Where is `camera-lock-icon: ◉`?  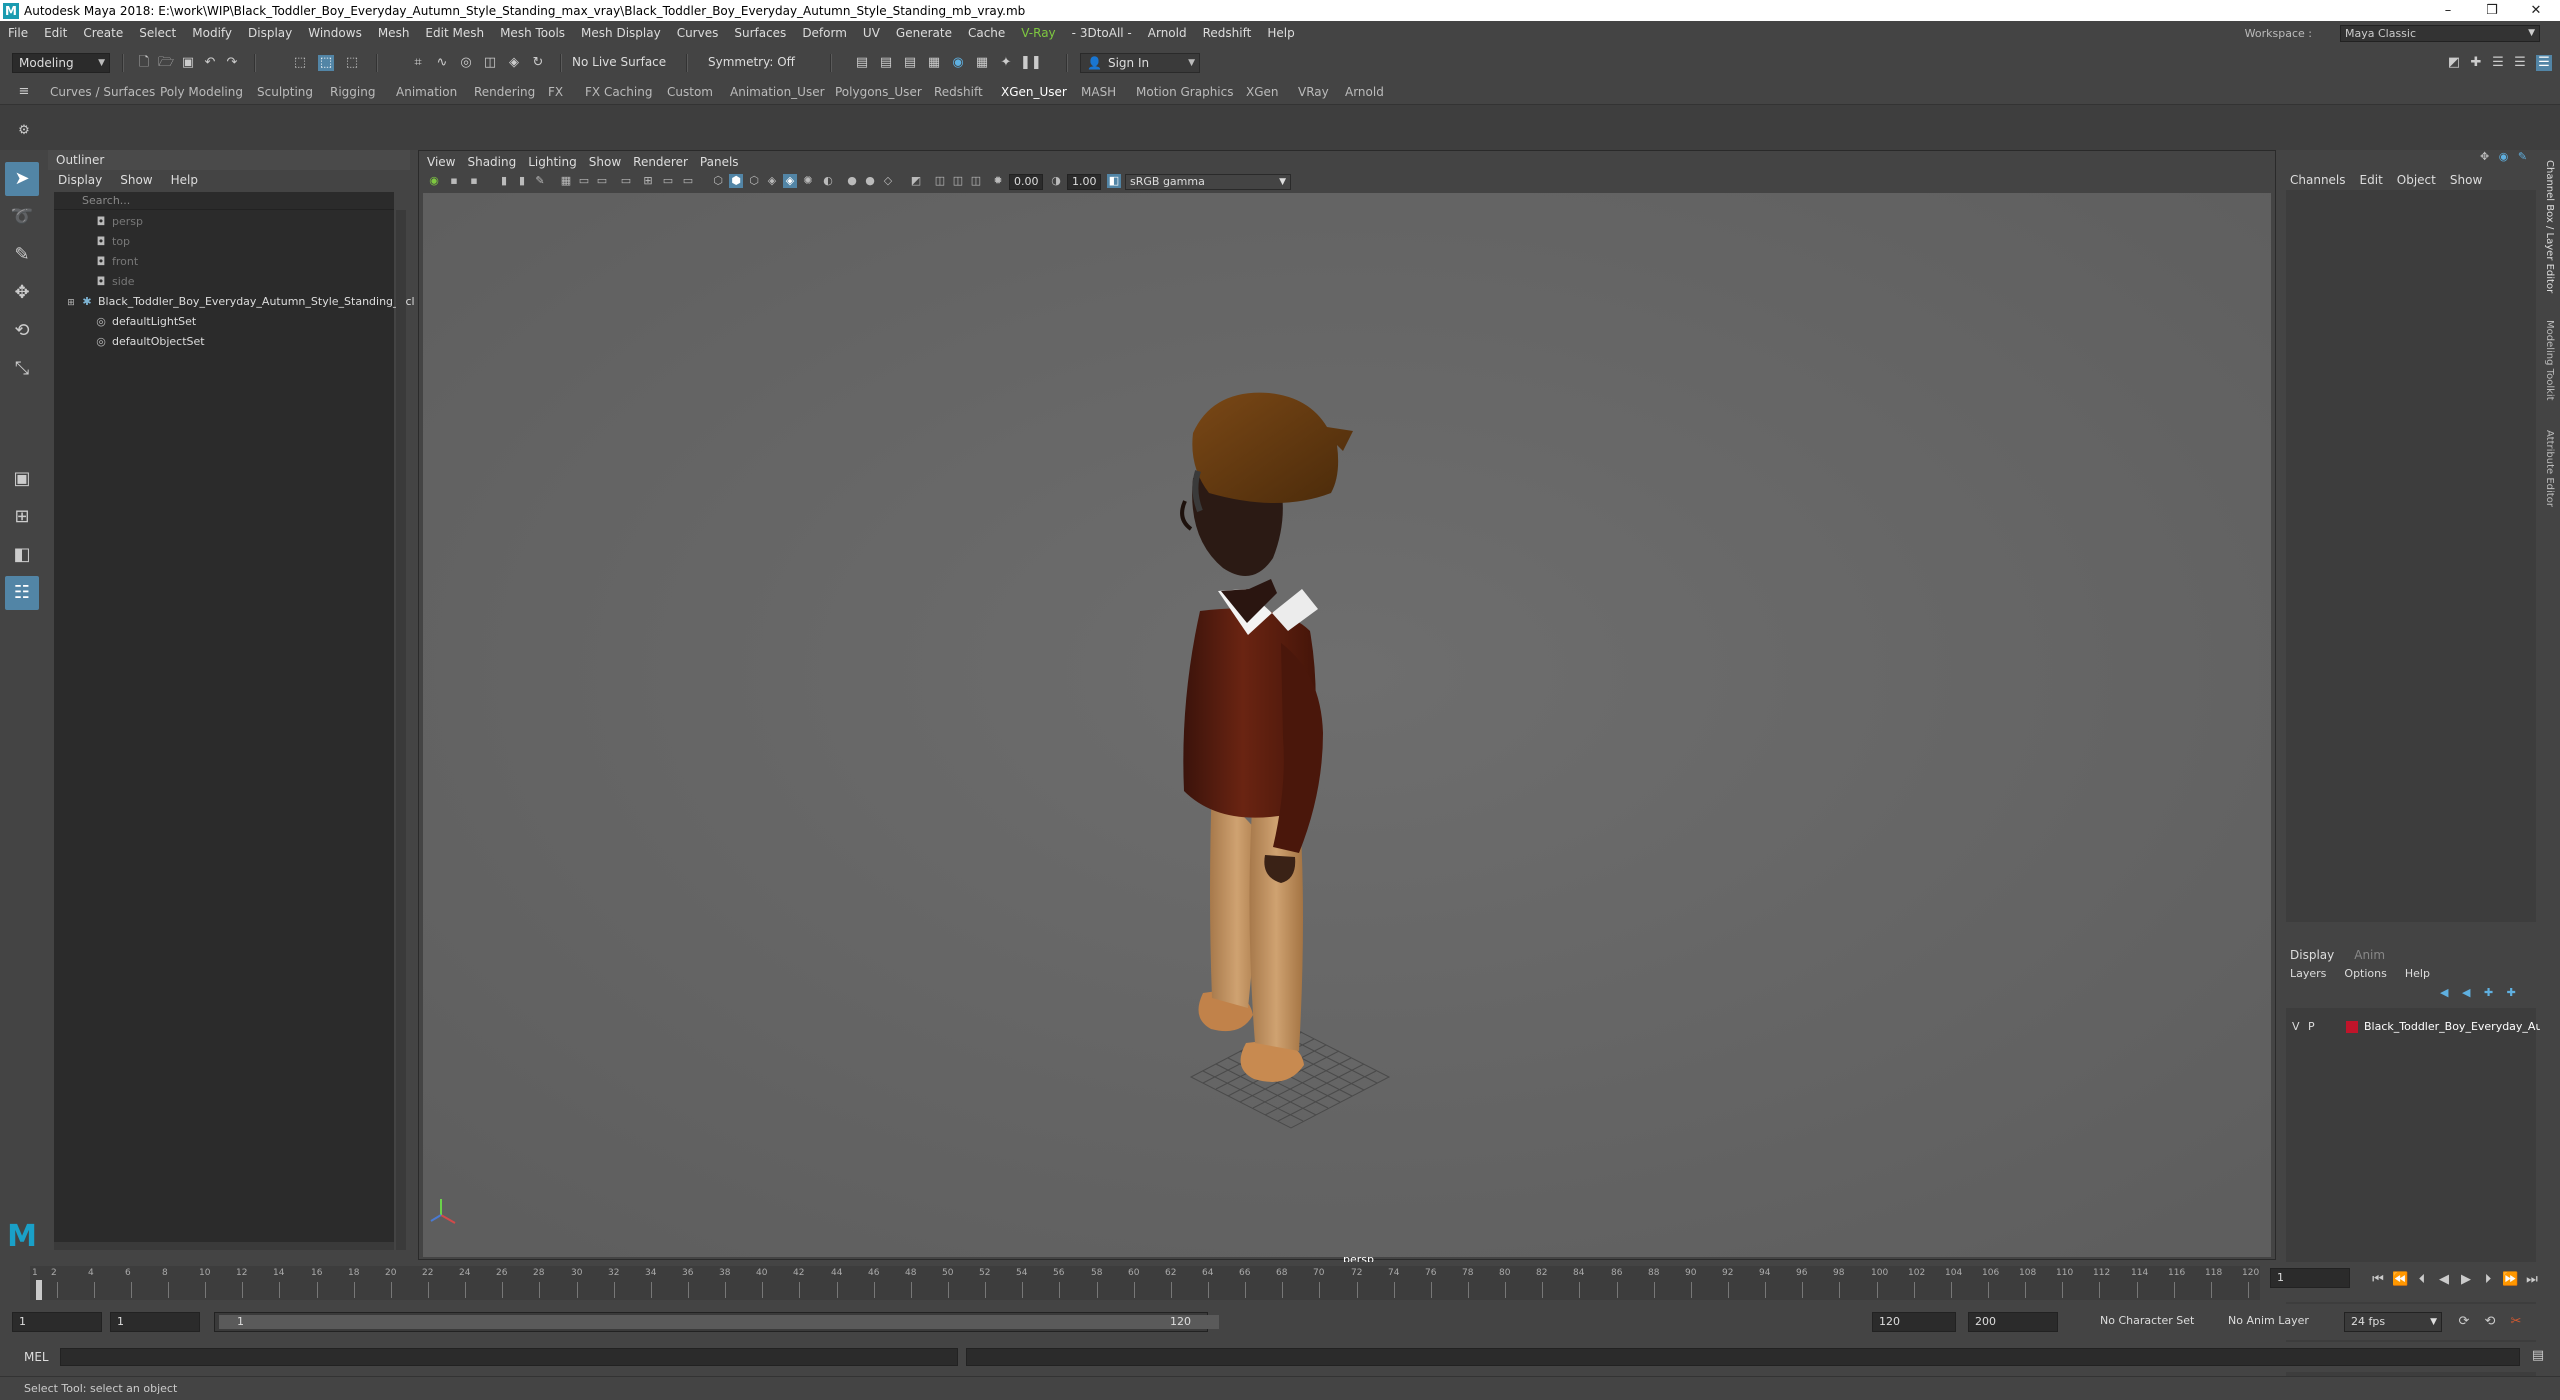 camera-lock-icon: ◉ is located at coordinates (434, 181).